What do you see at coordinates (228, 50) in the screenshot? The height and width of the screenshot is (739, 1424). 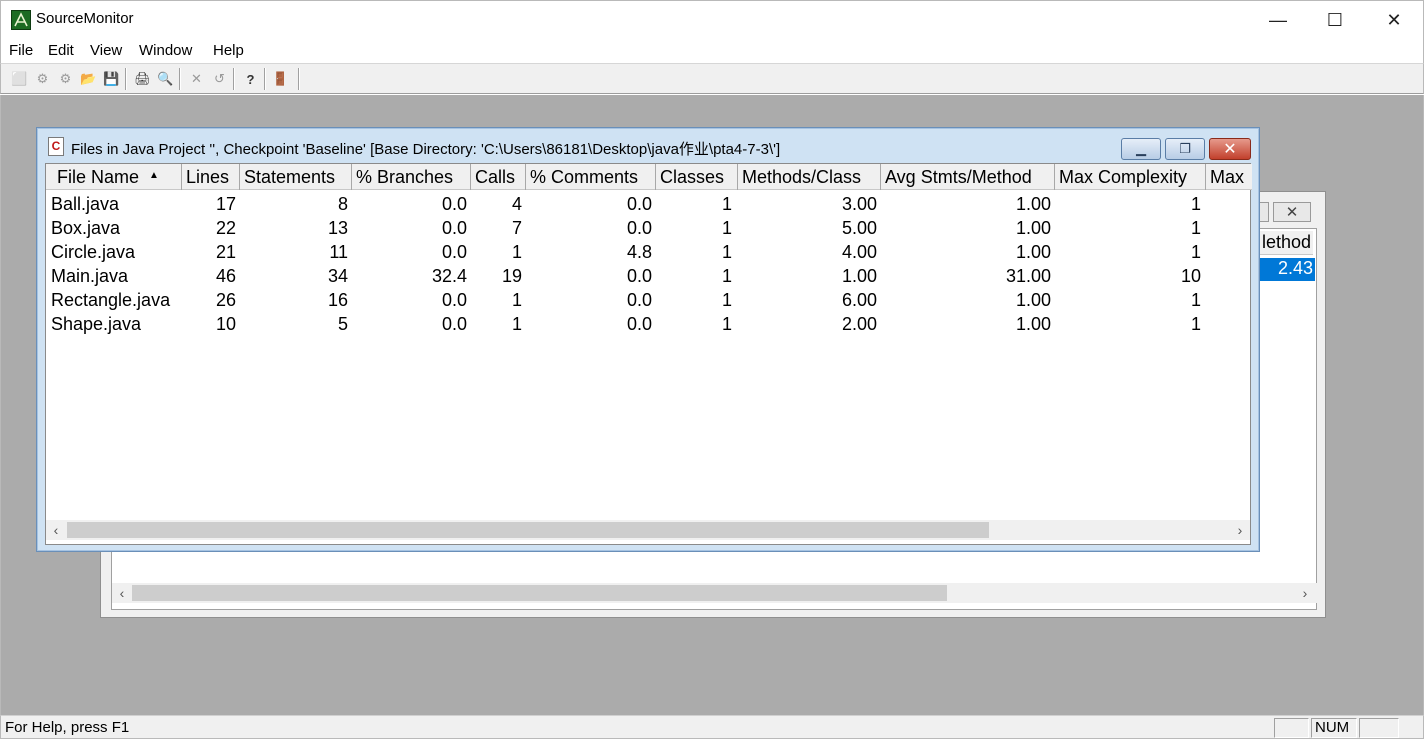 I see `menu-help: Help` at bounding box center [228, 50].